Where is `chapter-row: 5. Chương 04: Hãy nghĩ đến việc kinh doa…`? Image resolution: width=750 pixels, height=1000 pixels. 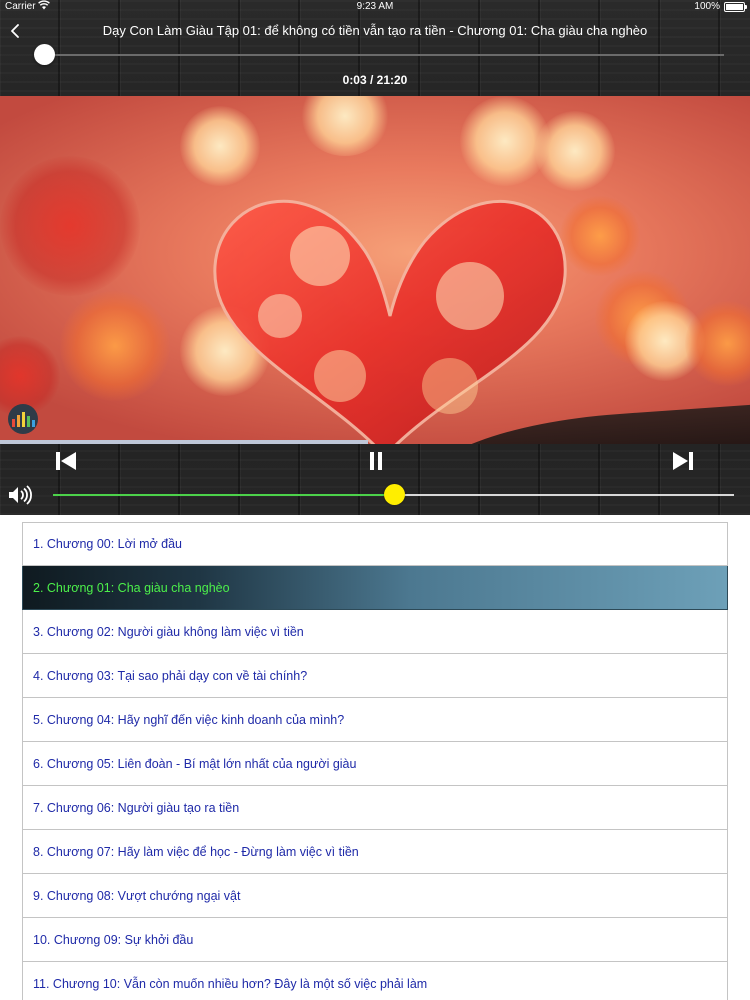 chapter-row: 5. Chương 04: Hãy nghĩ đến việc kinh doa… is located at coordinates (375, 720).